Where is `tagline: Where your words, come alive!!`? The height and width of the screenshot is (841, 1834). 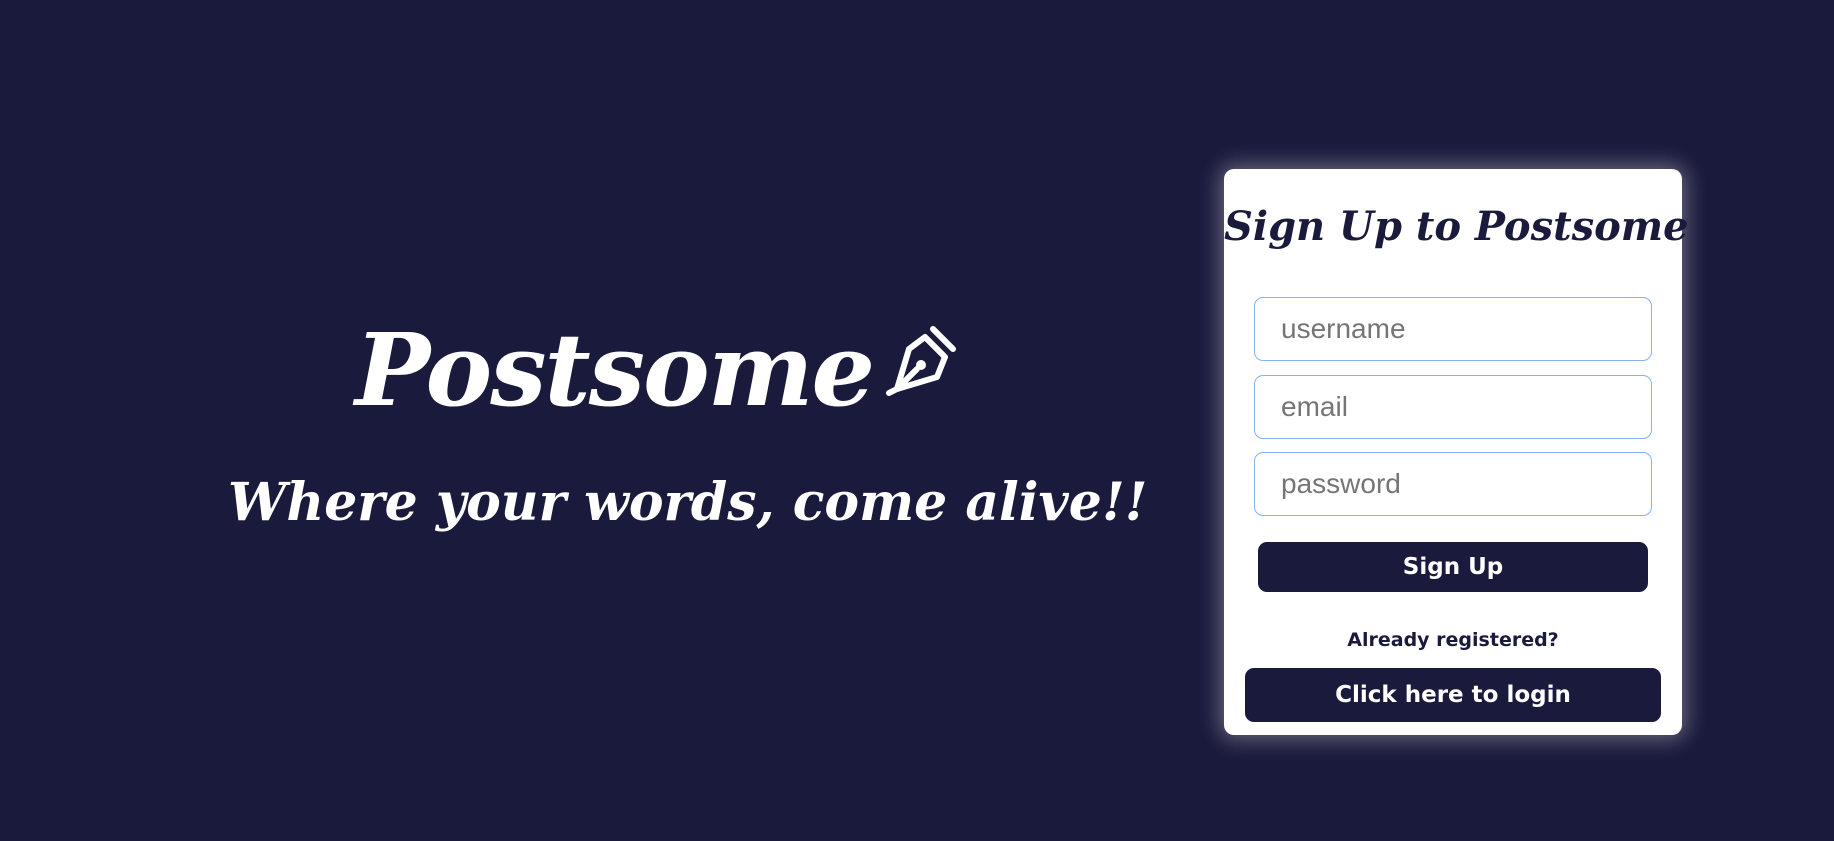 tagline: Where your words, come alive!! is located at coordinates (688, 502).